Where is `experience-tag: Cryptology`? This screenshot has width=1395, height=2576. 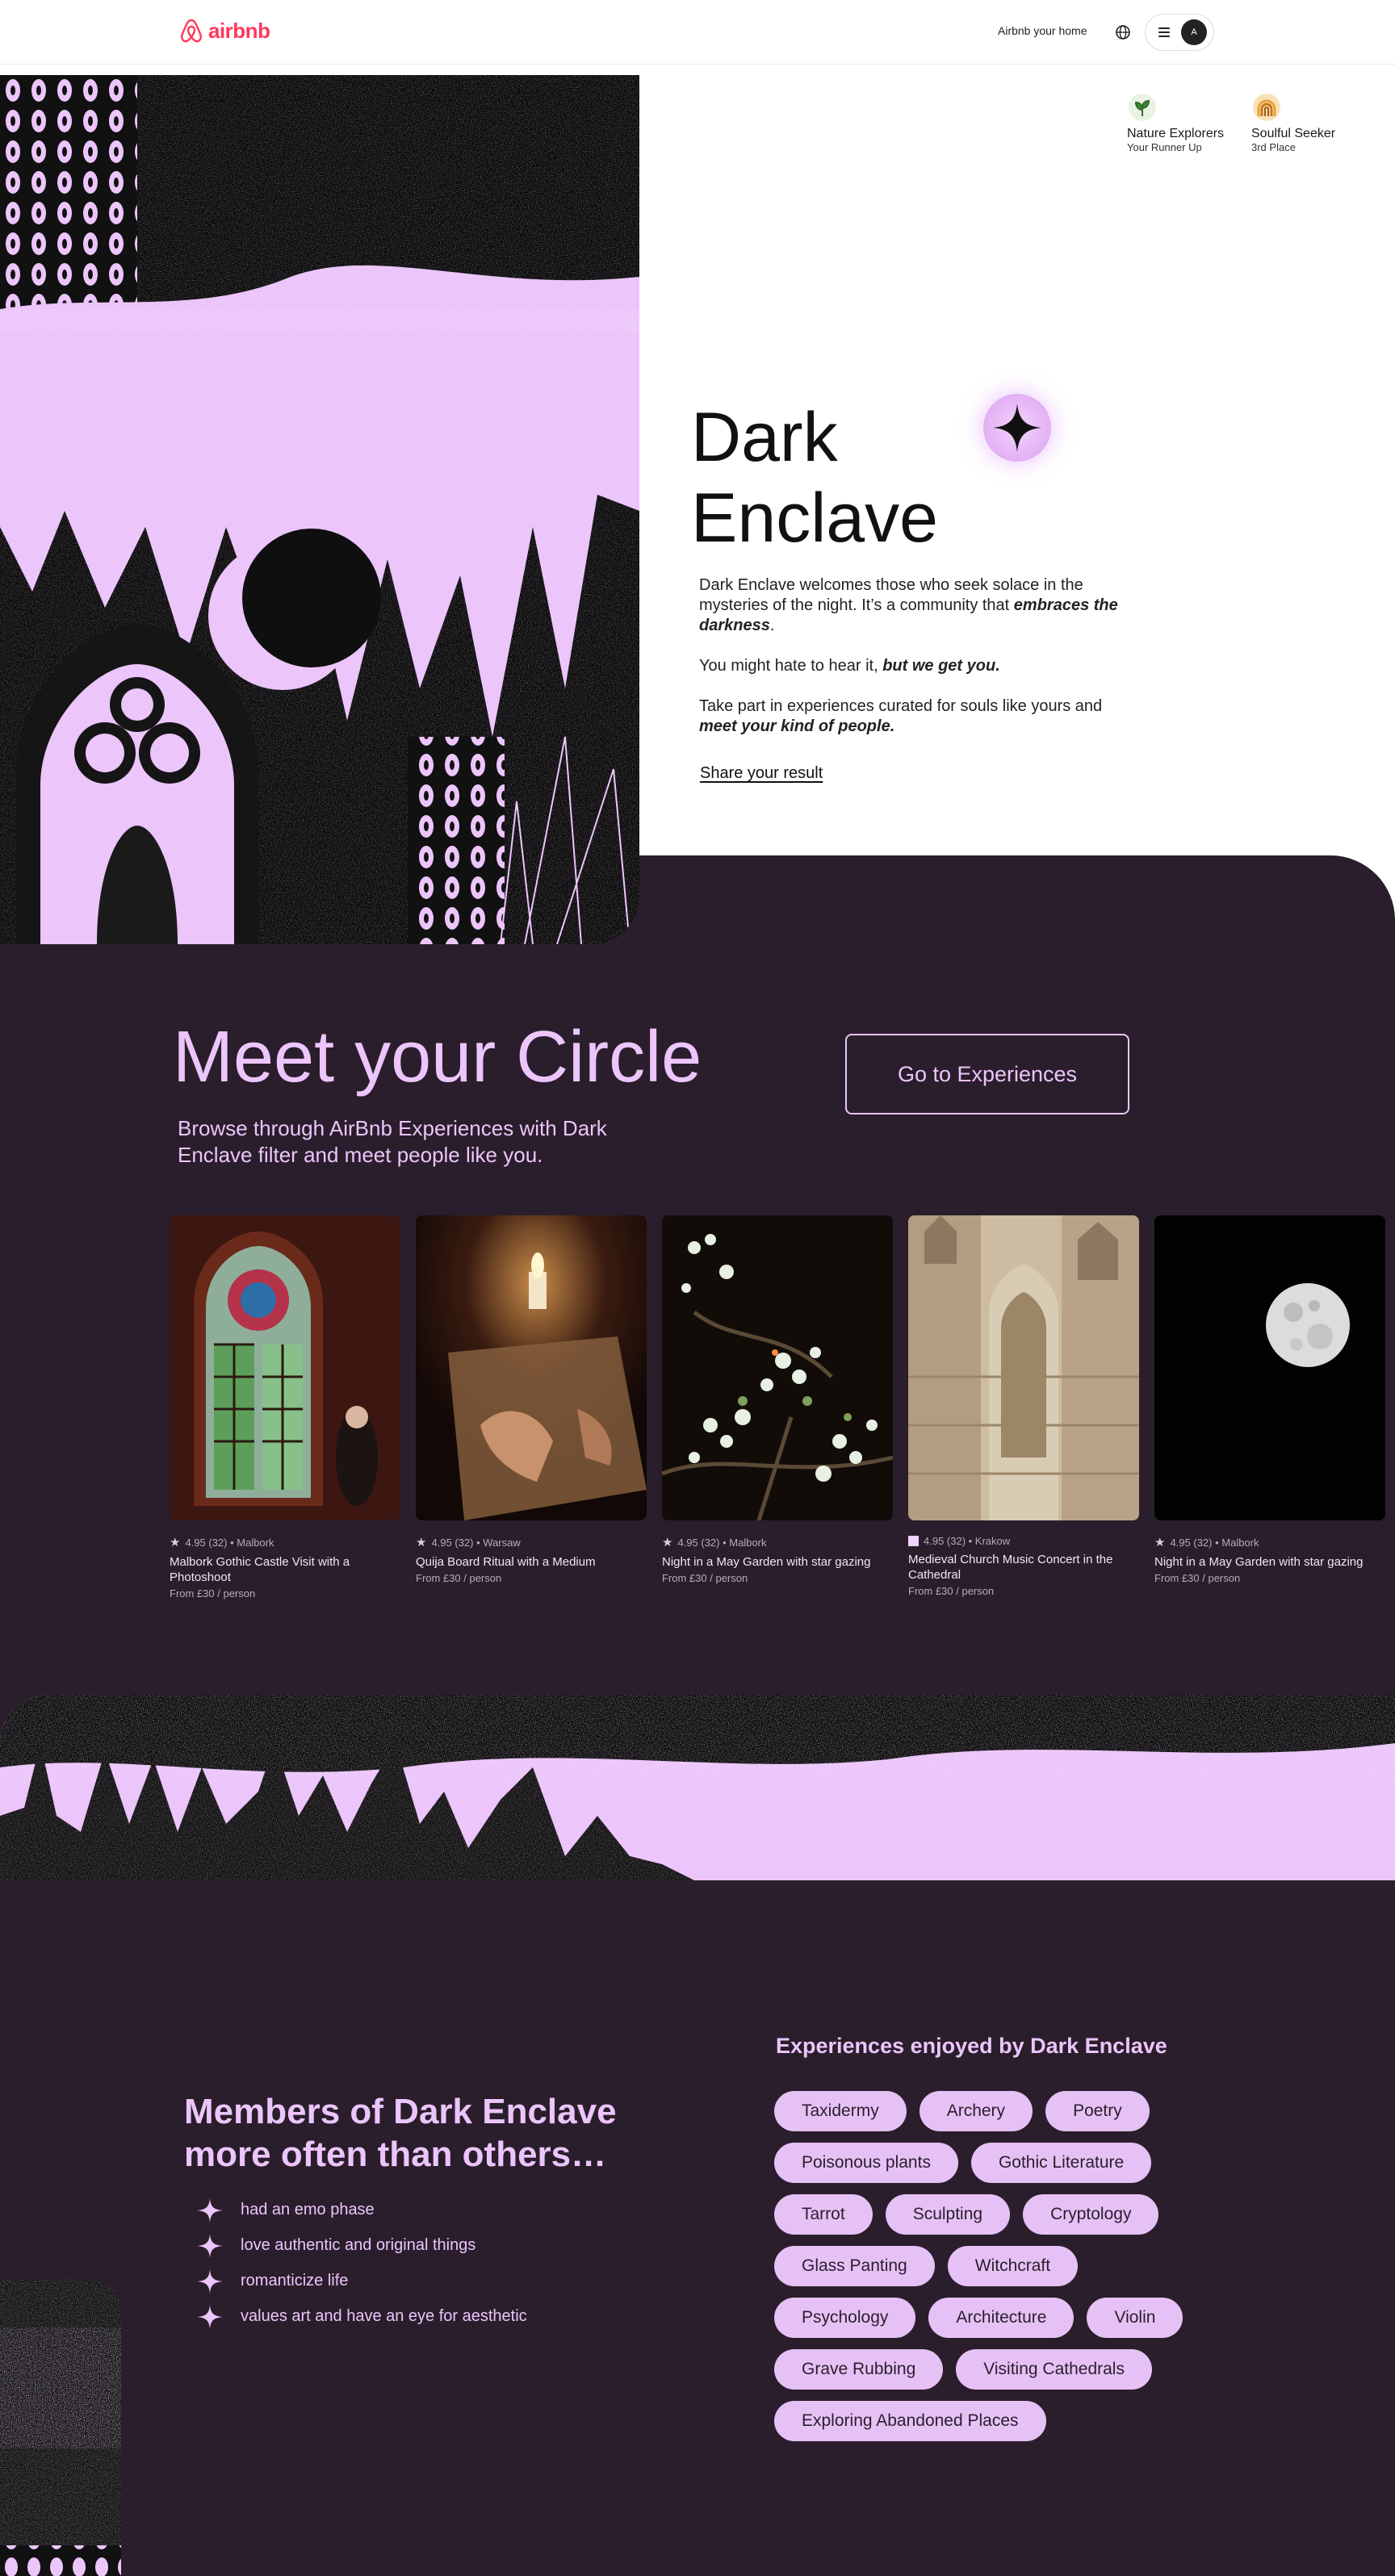 experience-tag: Cryptology is located at coordinates (1091, 2214).